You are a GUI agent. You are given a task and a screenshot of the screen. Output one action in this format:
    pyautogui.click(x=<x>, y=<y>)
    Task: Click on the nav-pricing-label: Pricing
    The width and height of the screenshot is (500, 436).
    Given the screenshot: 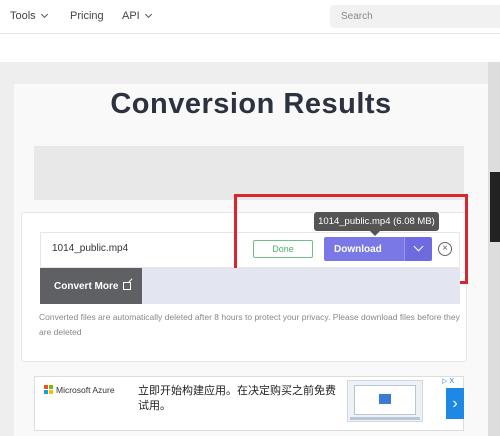 What is the action you would take?
    pyautogui.click(x=87, y=16)
    